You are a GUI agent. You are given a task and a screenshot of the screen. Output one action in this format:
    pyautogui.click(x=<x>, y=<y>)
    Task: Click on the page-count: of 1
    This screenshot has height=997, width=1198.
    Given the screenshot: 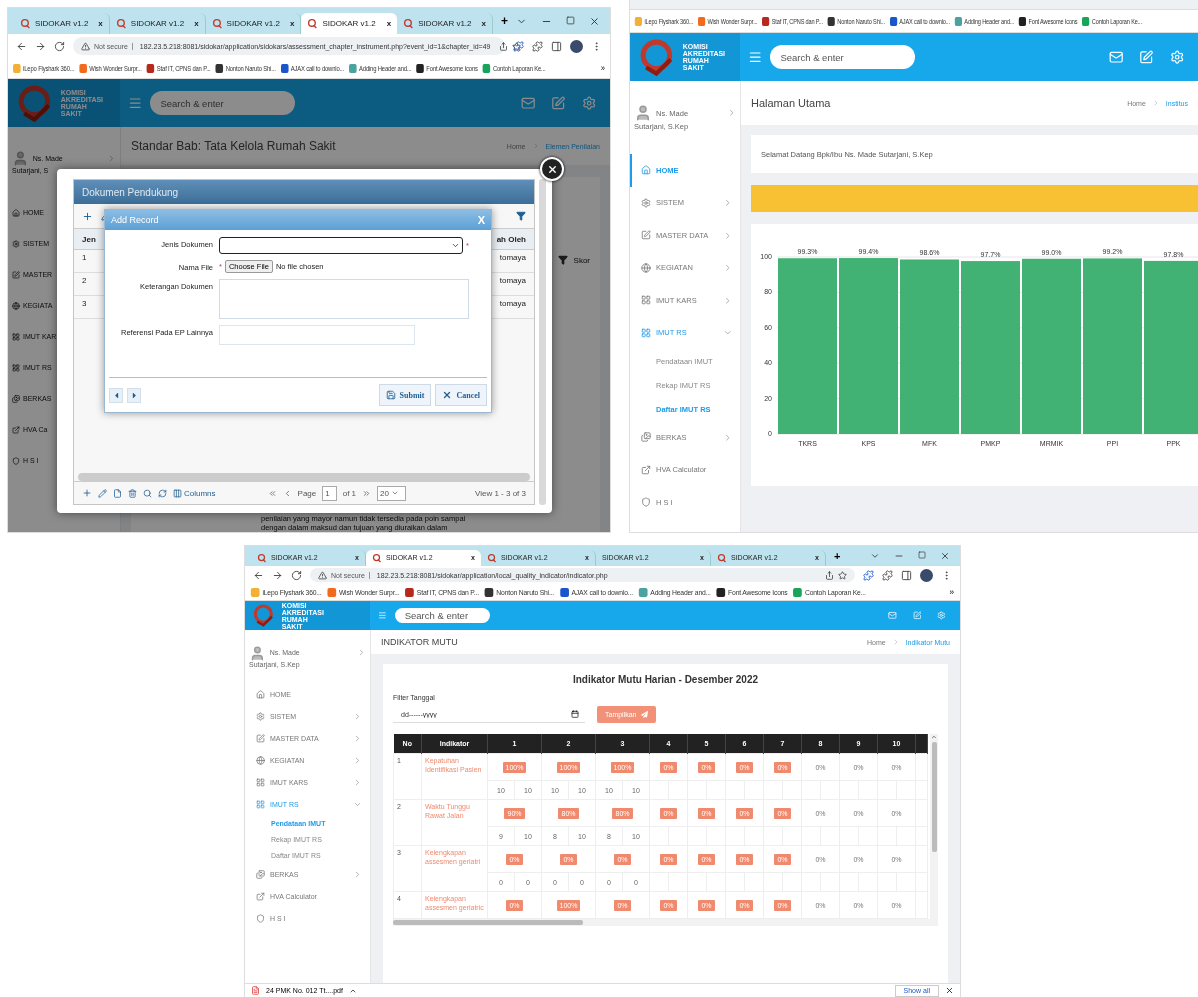 What is the action you would take?
    pyautogui.click(x=349, y=493)
    